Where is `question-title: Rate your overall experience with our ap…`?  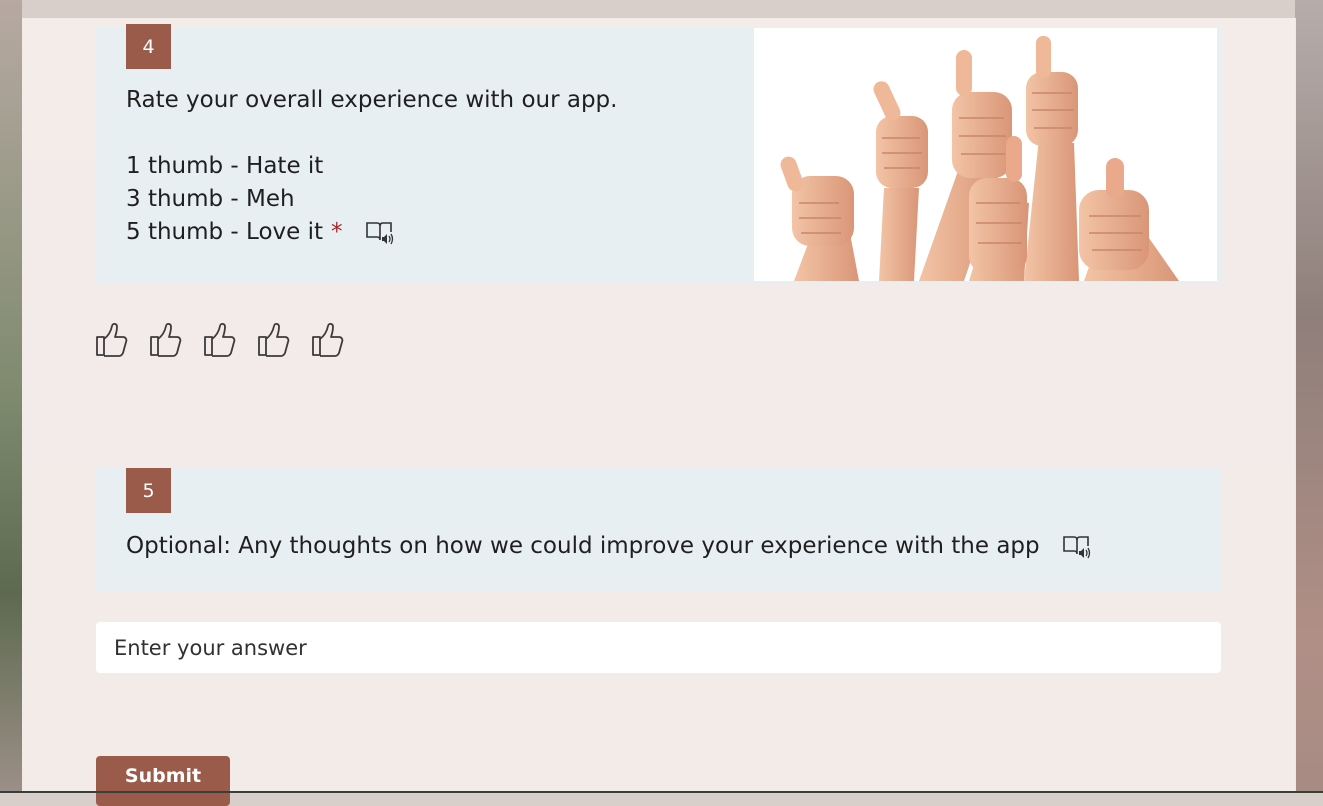 question-title: Rate your overall experience with our ap… is located at coordinates (436, 166).